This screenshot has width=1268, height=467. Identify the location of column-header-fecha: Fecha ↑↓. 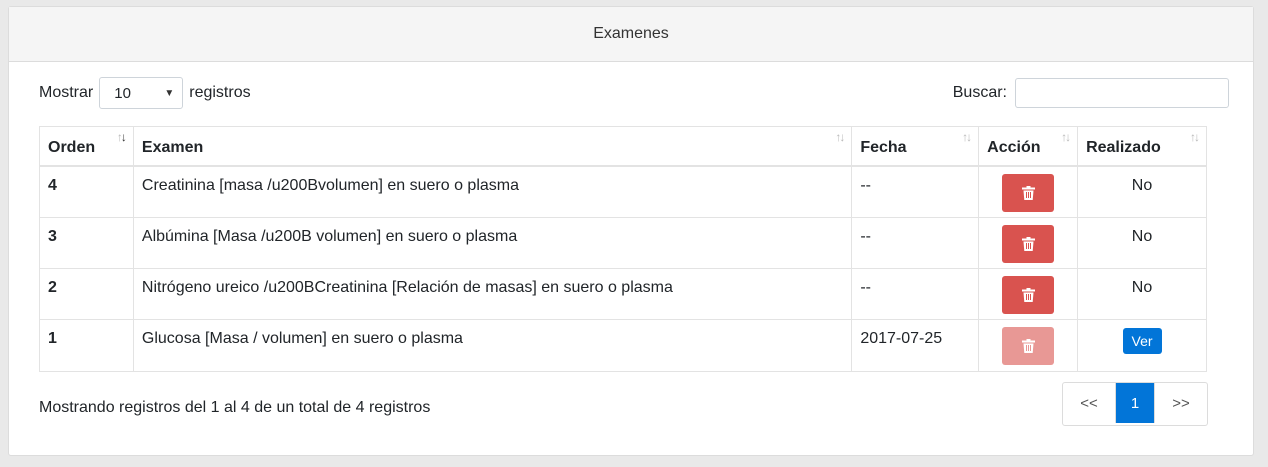
(916, 147).